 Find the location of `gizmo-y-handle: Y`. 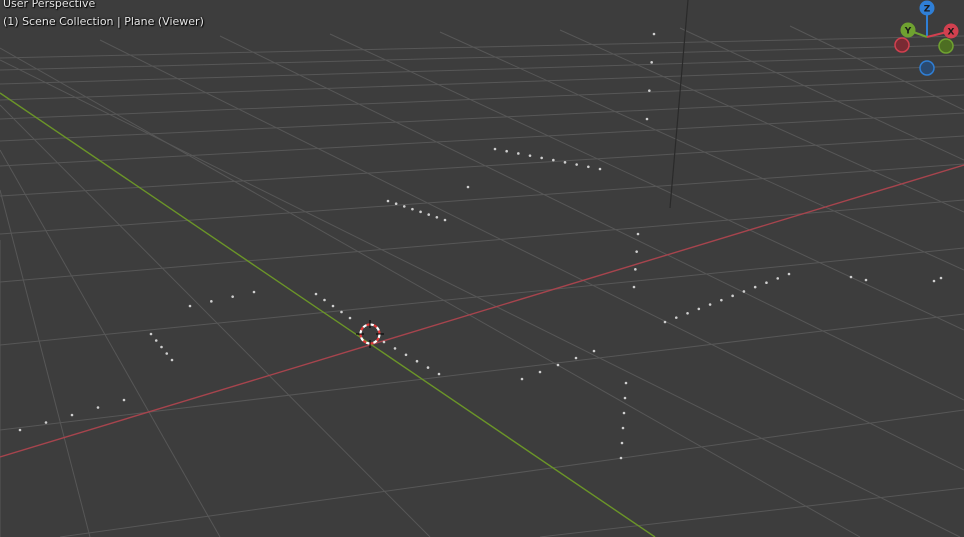

gizmo-y-handle: Y is located at coordinates (908, 30).